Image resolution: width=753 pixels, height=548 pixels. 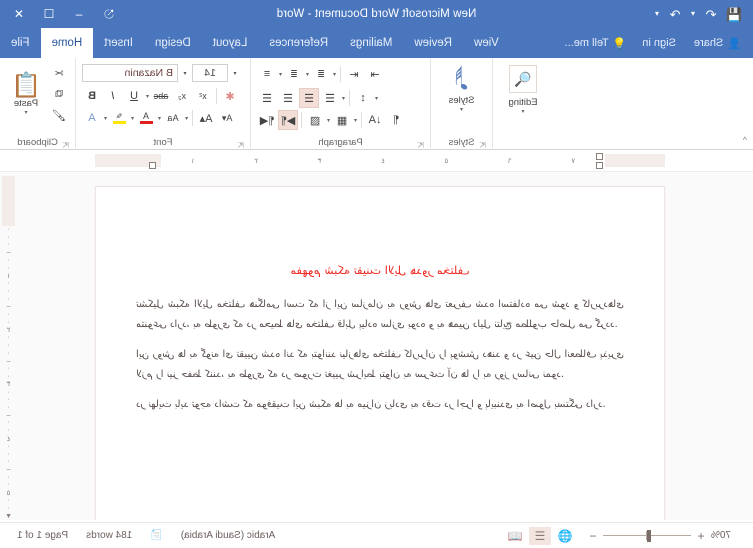 What do you see at coordinates (328, 120) in the screenshot?
I see `shading-caret-icon: ▾` at bounding box center [328, 120].